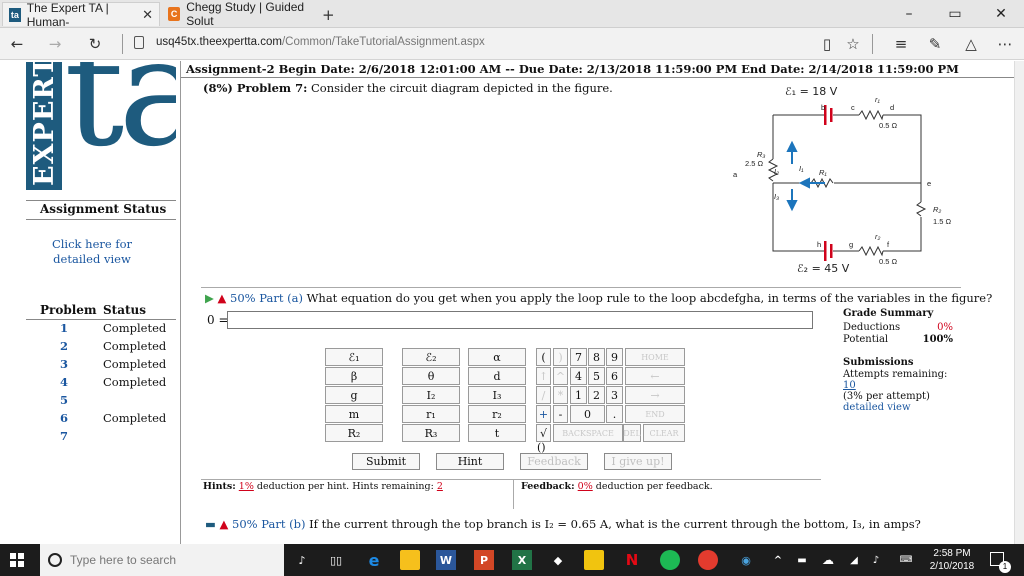 The width and height of the screenshot is (1024, 576). I want to click on taskbar-search: Type here to search, so click(162, 560).